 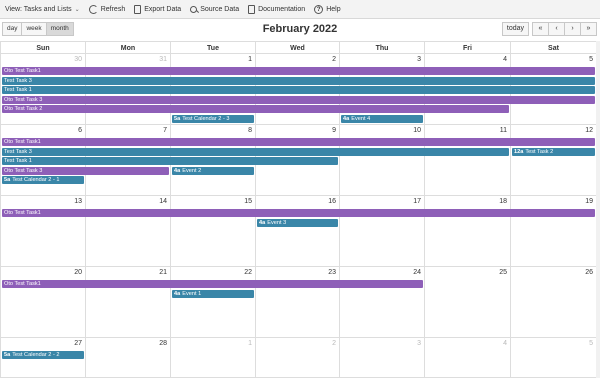 What do you see at coordinates (43, 302) in the screenshot?
I see `day-cell: 20` at bounding box center [43, 302].